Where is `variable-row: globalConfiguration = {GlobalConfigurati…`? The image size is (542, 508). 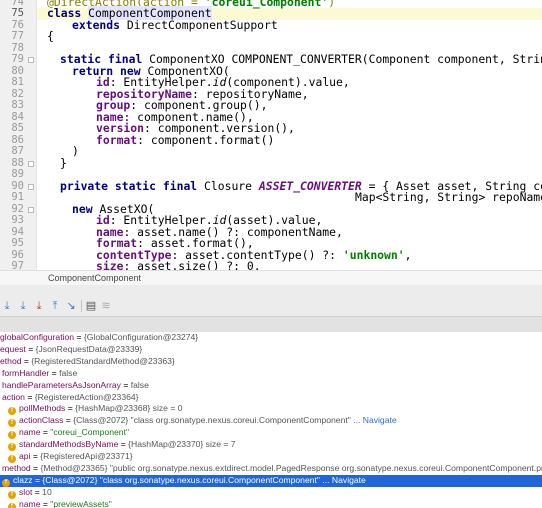 variable-row: globalConfiguration = {GlobalConfigurati… is located at coordinates (271, 338).